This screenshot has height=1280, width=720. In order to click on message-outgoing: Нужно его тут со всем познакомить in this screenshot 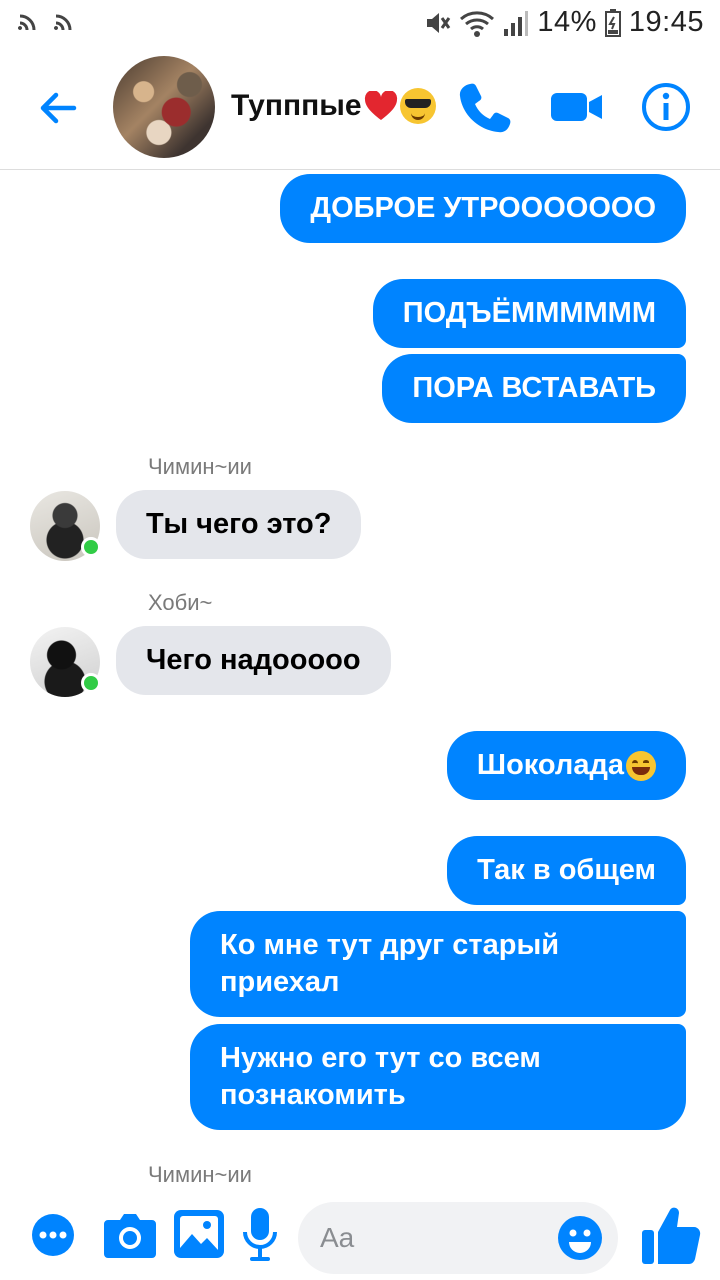, I will do `click(438, 1077)`.